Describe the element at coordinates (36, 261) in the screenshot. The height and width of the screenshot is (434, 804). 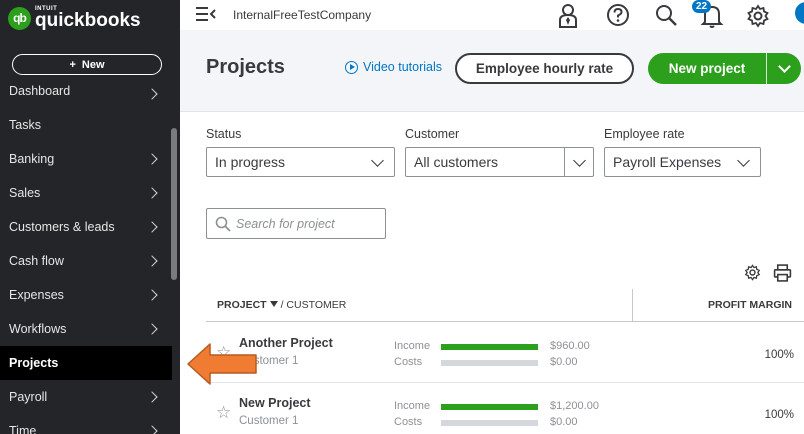
I see `sidebar-item-label: Cash flow` at that location.